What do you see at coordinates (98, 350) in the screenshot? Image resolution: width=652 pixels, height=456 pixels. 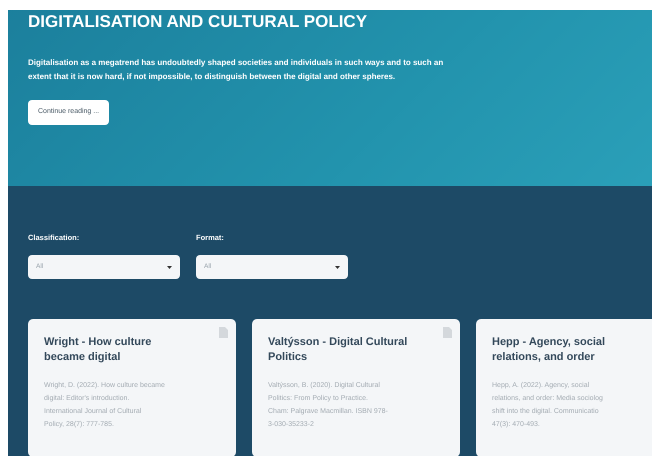 I see `card-title: Wright - How culture became digital` at bounding box center [98, 350].